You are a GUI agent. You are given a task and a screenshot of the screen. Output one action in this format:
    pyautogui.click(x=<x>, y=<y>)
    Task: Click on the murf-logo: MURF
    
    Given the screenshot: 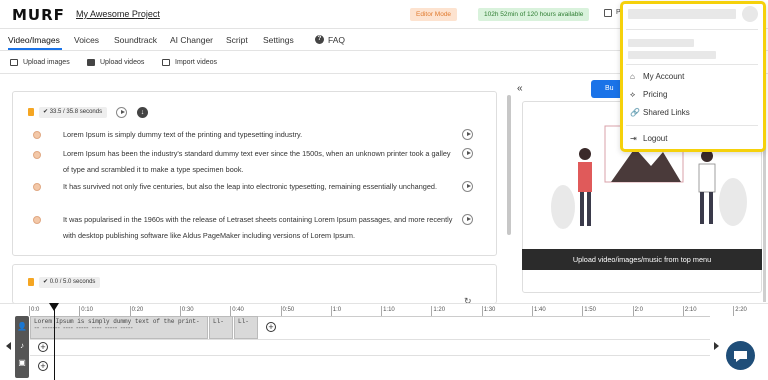 What is the action you would take?
    pyautogui.click(x=38, y=15)
    